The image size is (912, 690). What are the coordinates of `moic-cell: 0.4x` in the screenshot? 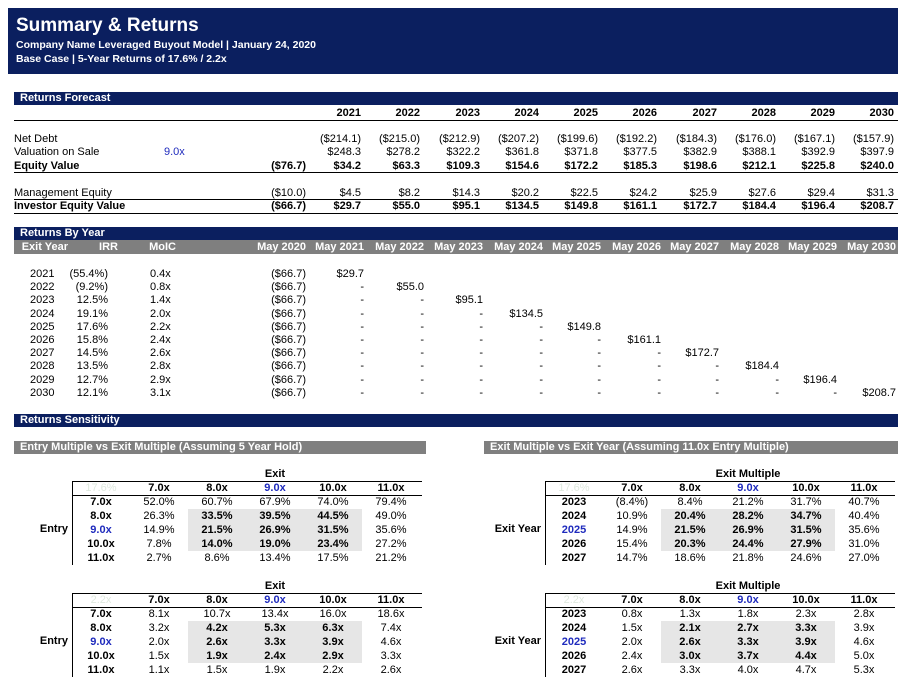 It's located at (160, 274).